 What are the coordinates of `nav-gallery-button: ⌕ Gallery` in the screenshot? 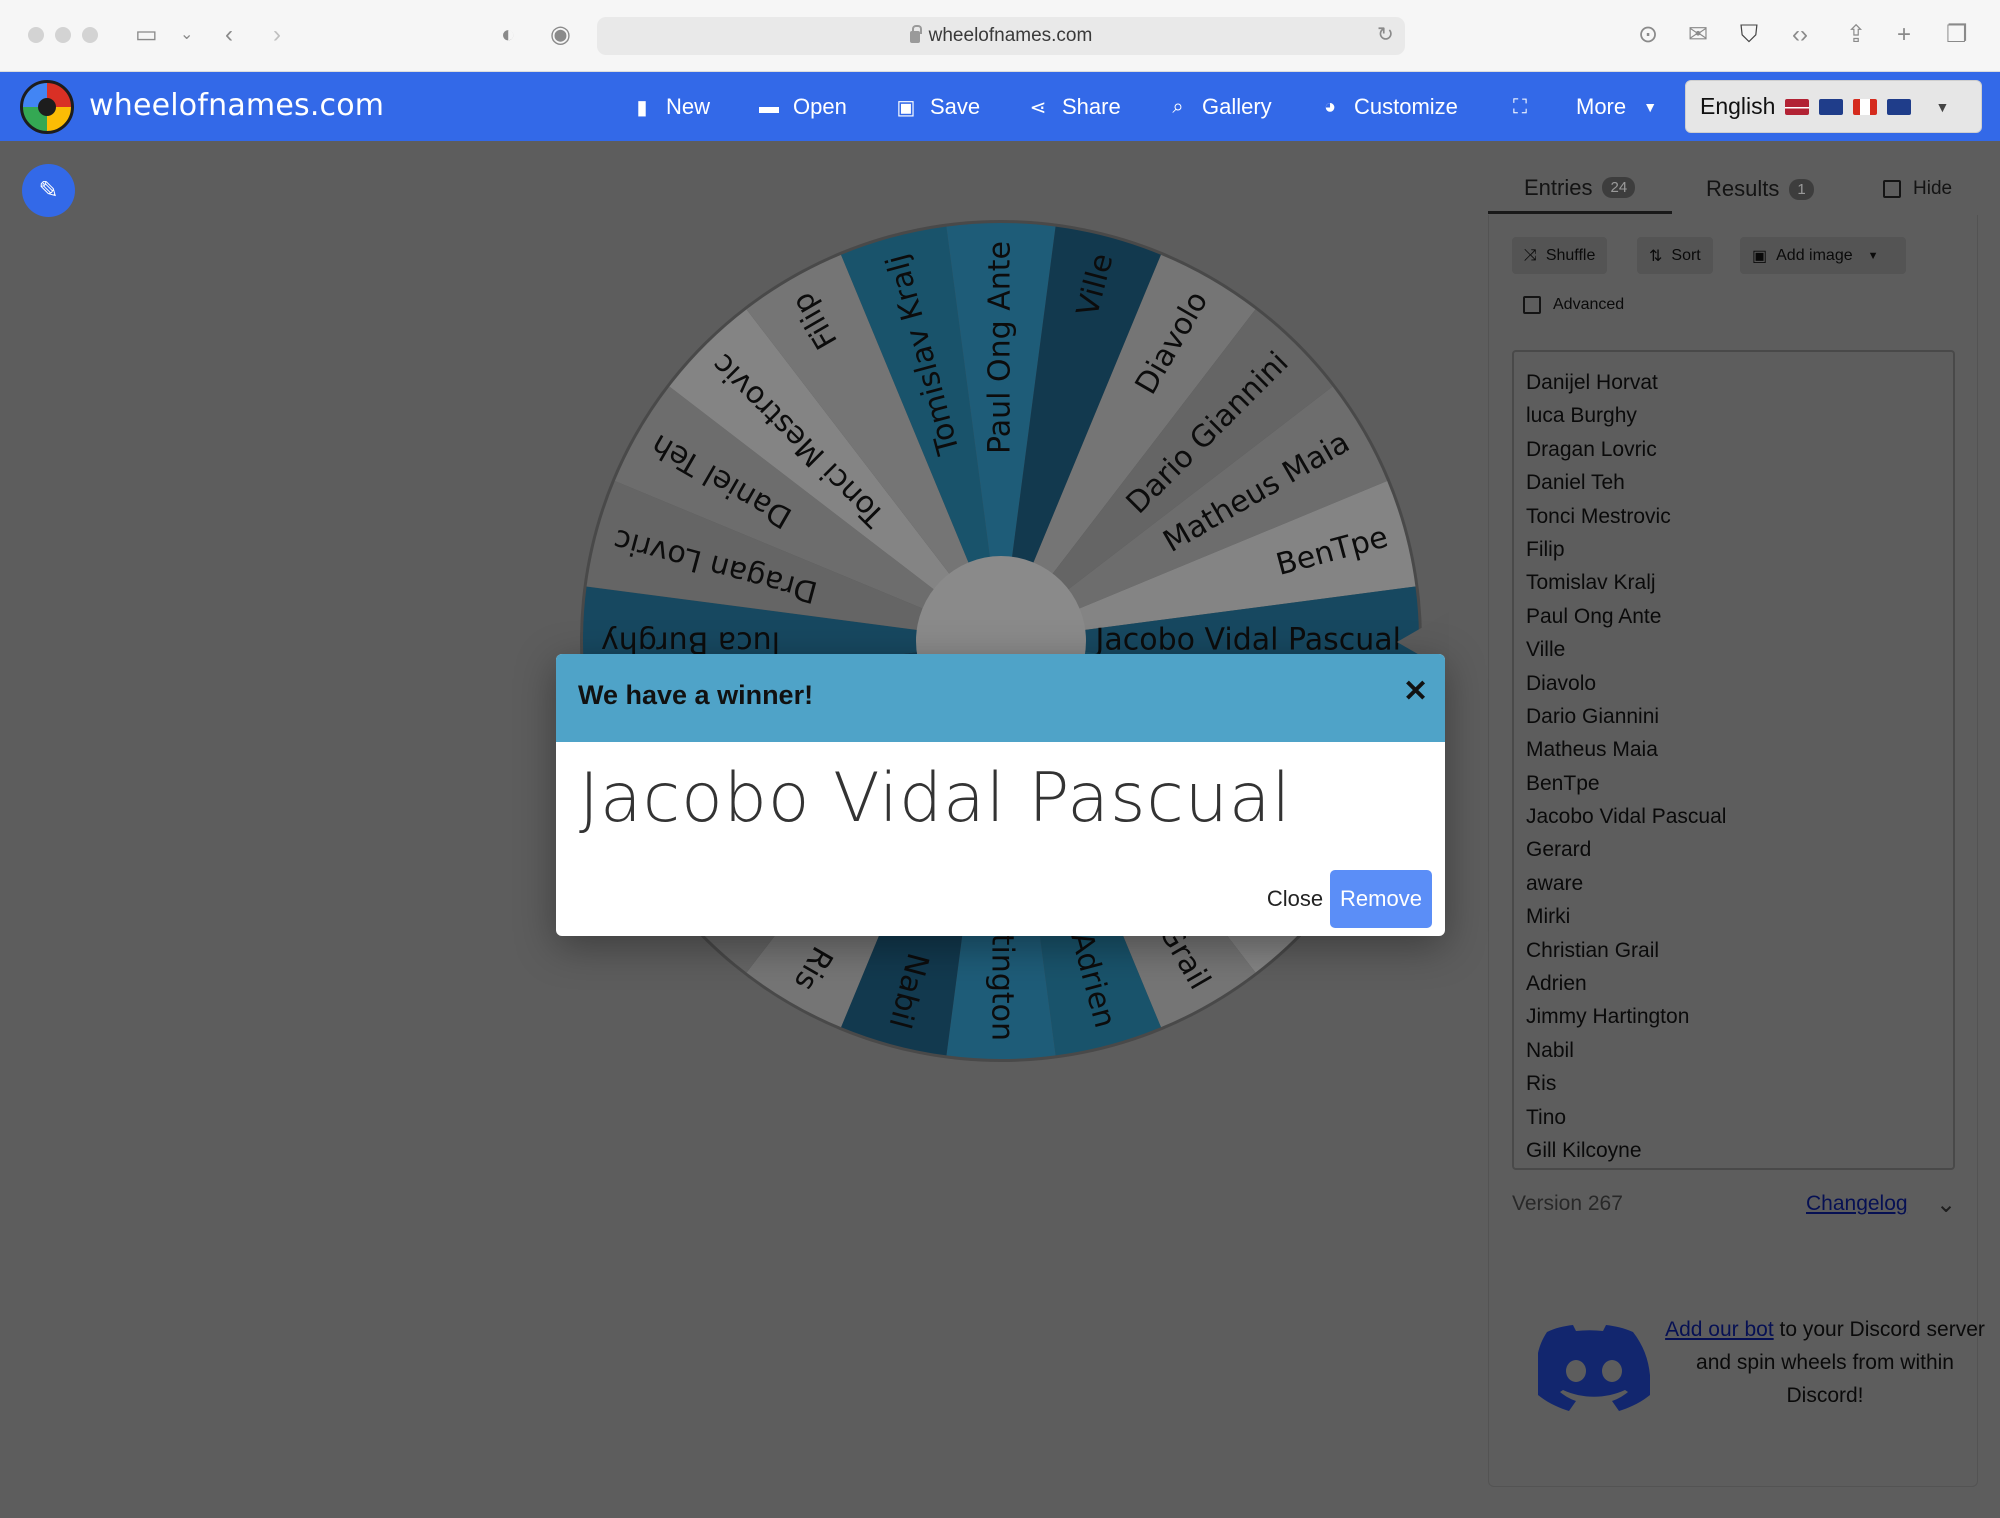 It's located at (1219, 107).